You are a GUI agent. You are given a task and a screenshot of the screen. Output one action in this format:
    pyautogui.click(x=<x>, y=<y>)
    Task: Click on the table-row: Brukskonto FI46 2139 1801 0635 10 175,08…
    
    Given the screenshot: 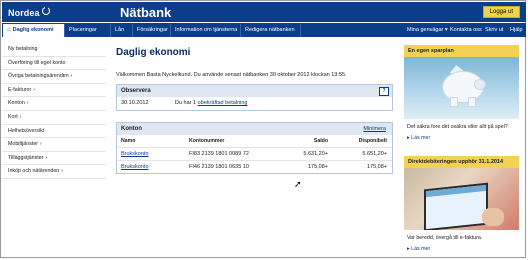 What is the action you would take?
    pyautogui.click(x=254, y=167)
    